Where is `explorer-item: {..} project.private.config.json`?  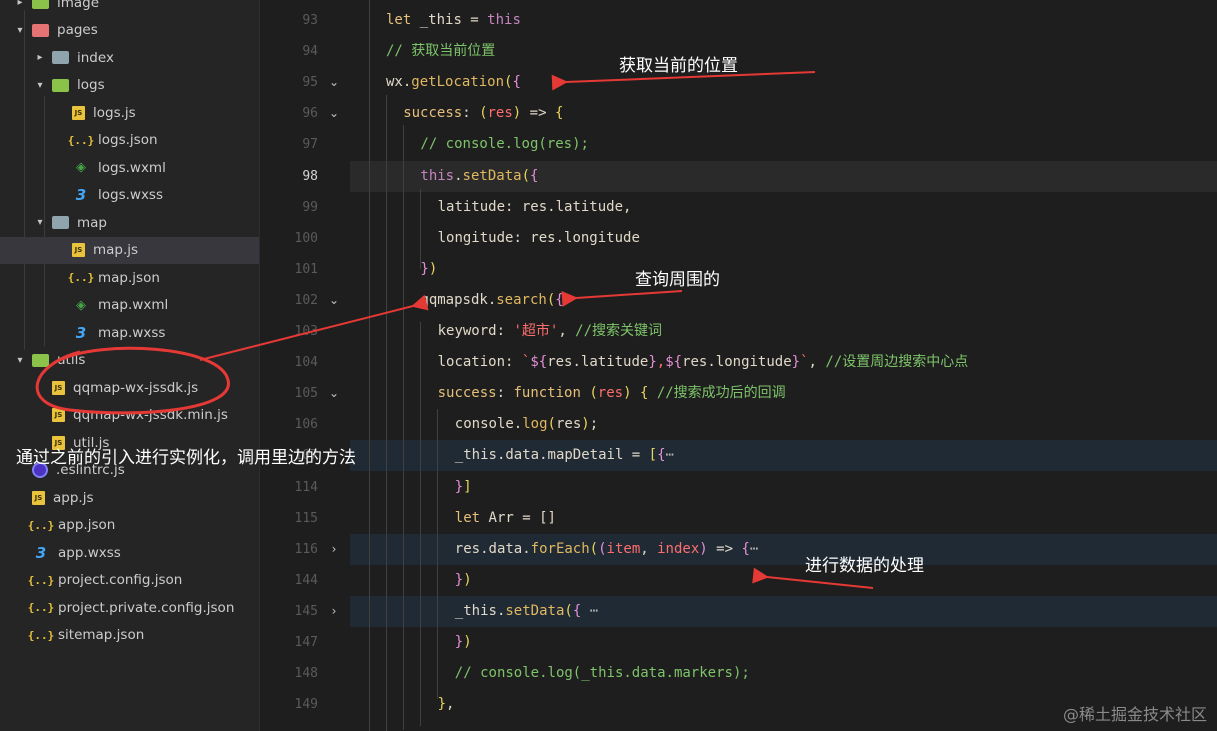
explorer-item: {..} project.private.config.json is located at coordinates (129, 607).